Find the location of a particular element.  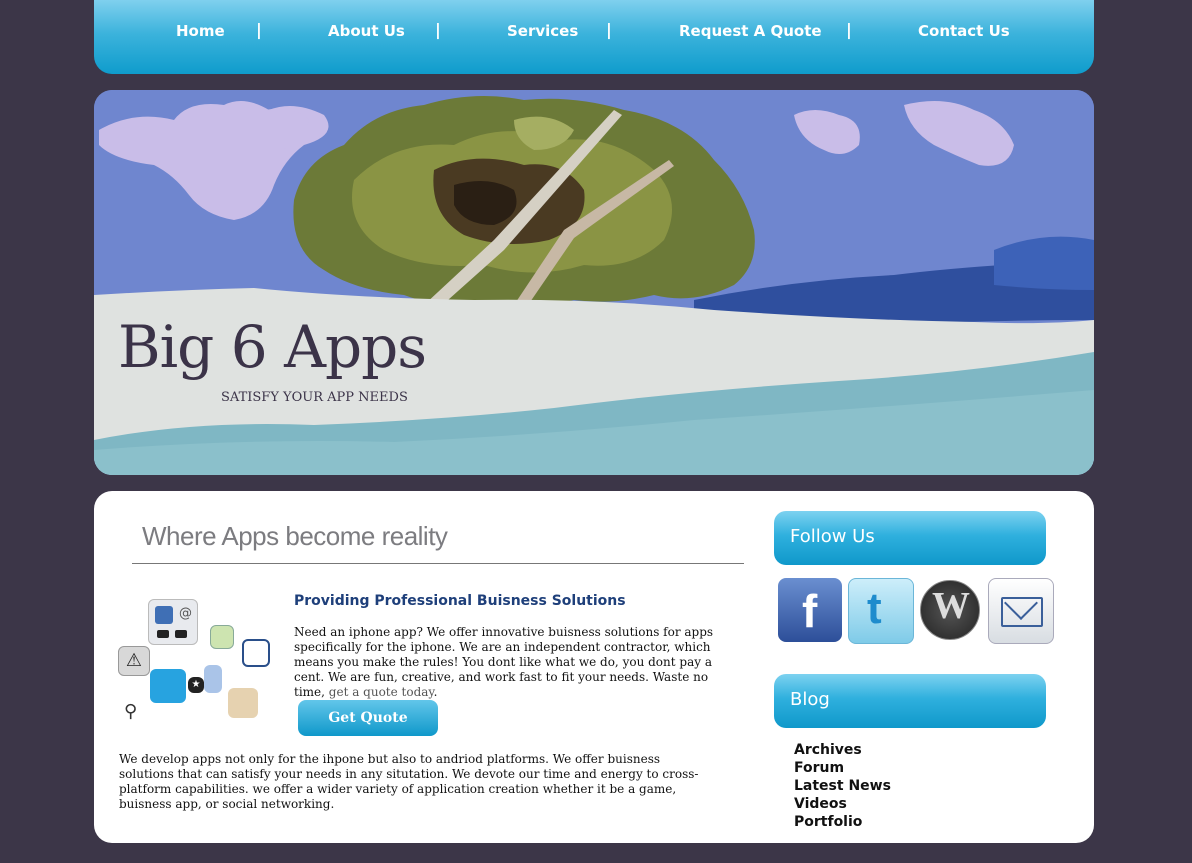

quote-link: get a quote today is located at coordinates (381, 692).